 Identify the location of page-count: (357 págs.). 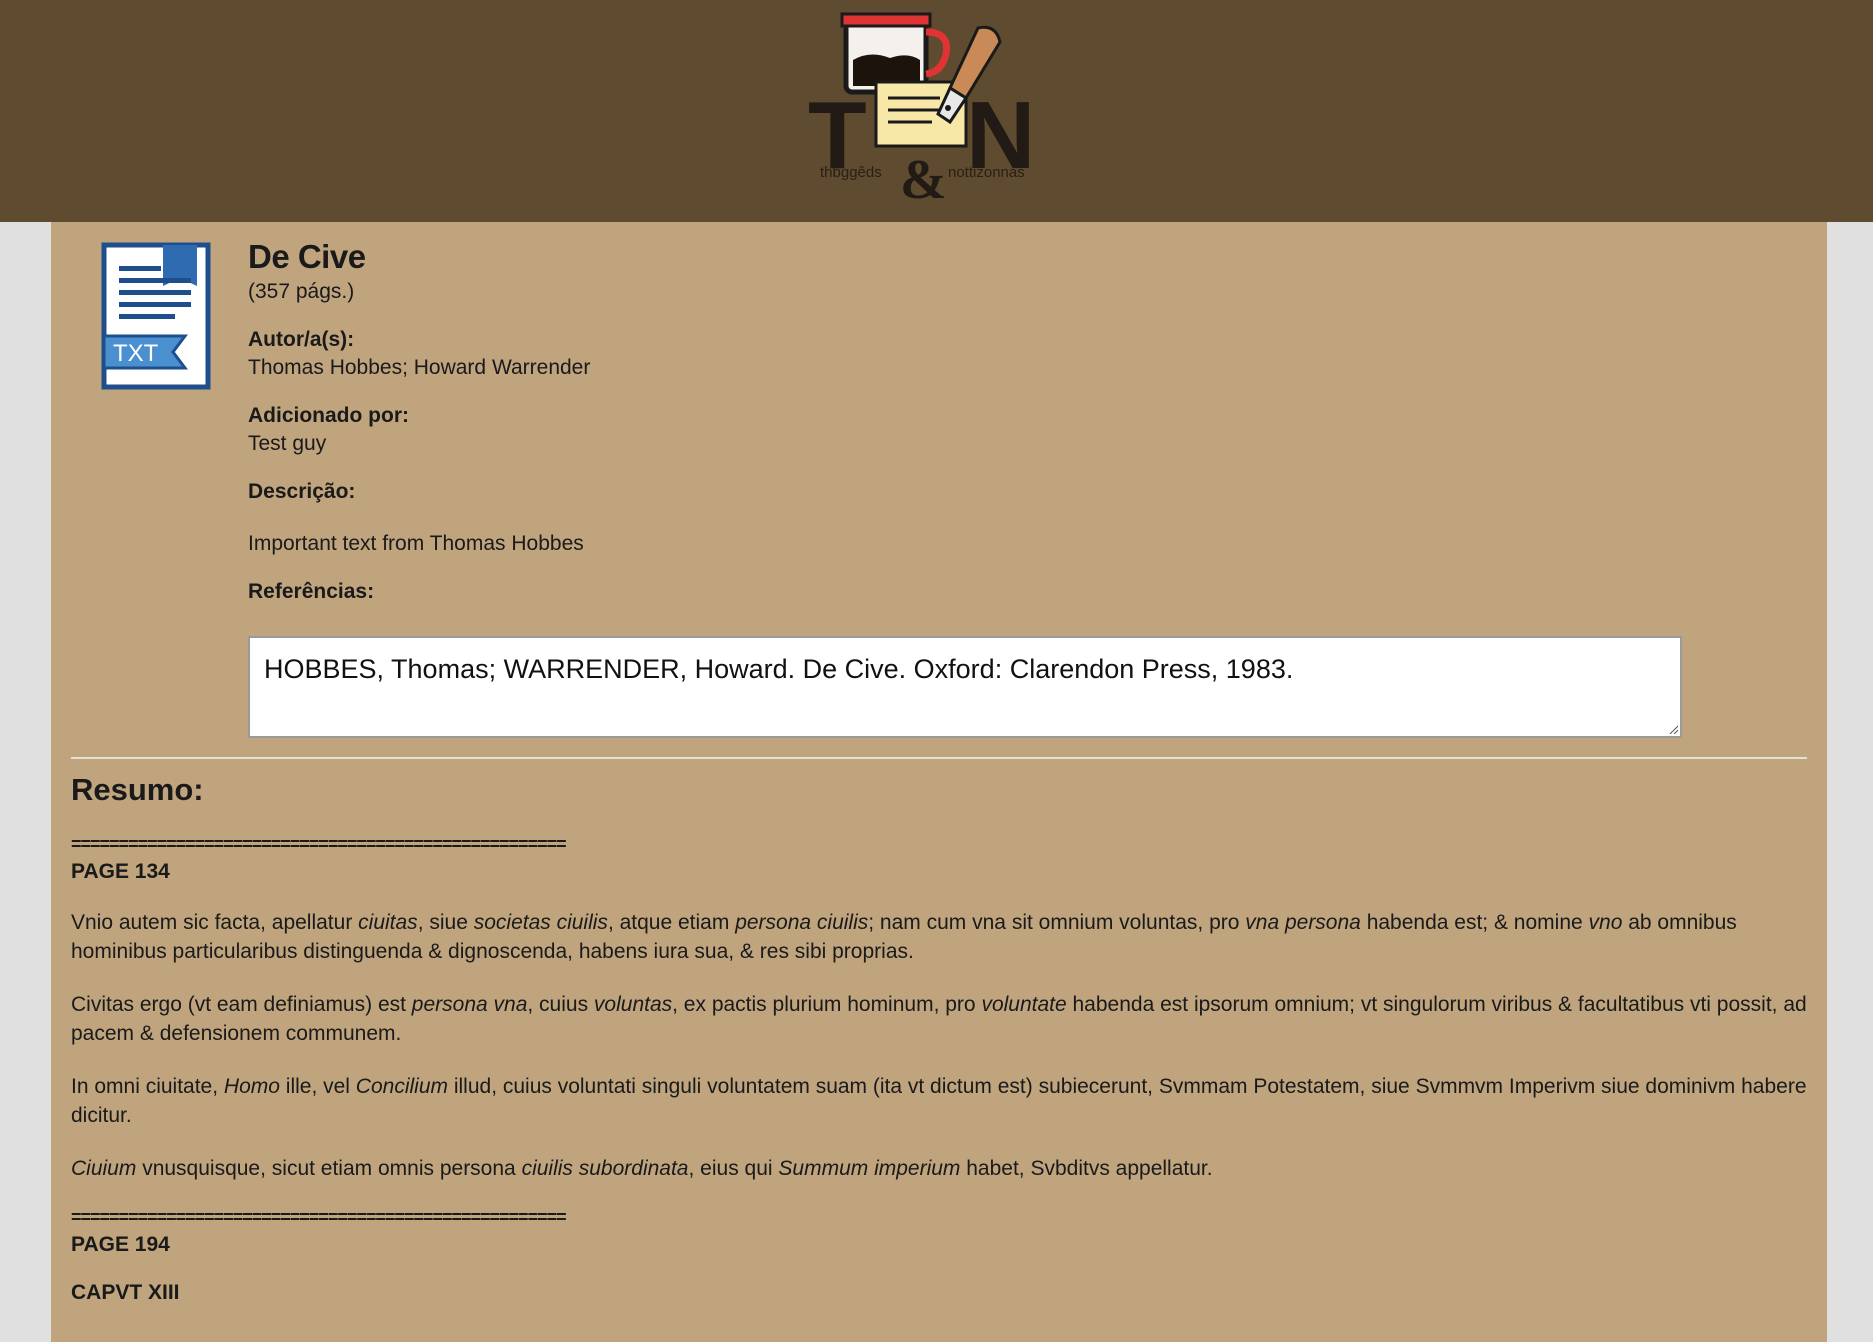
(301, 291).